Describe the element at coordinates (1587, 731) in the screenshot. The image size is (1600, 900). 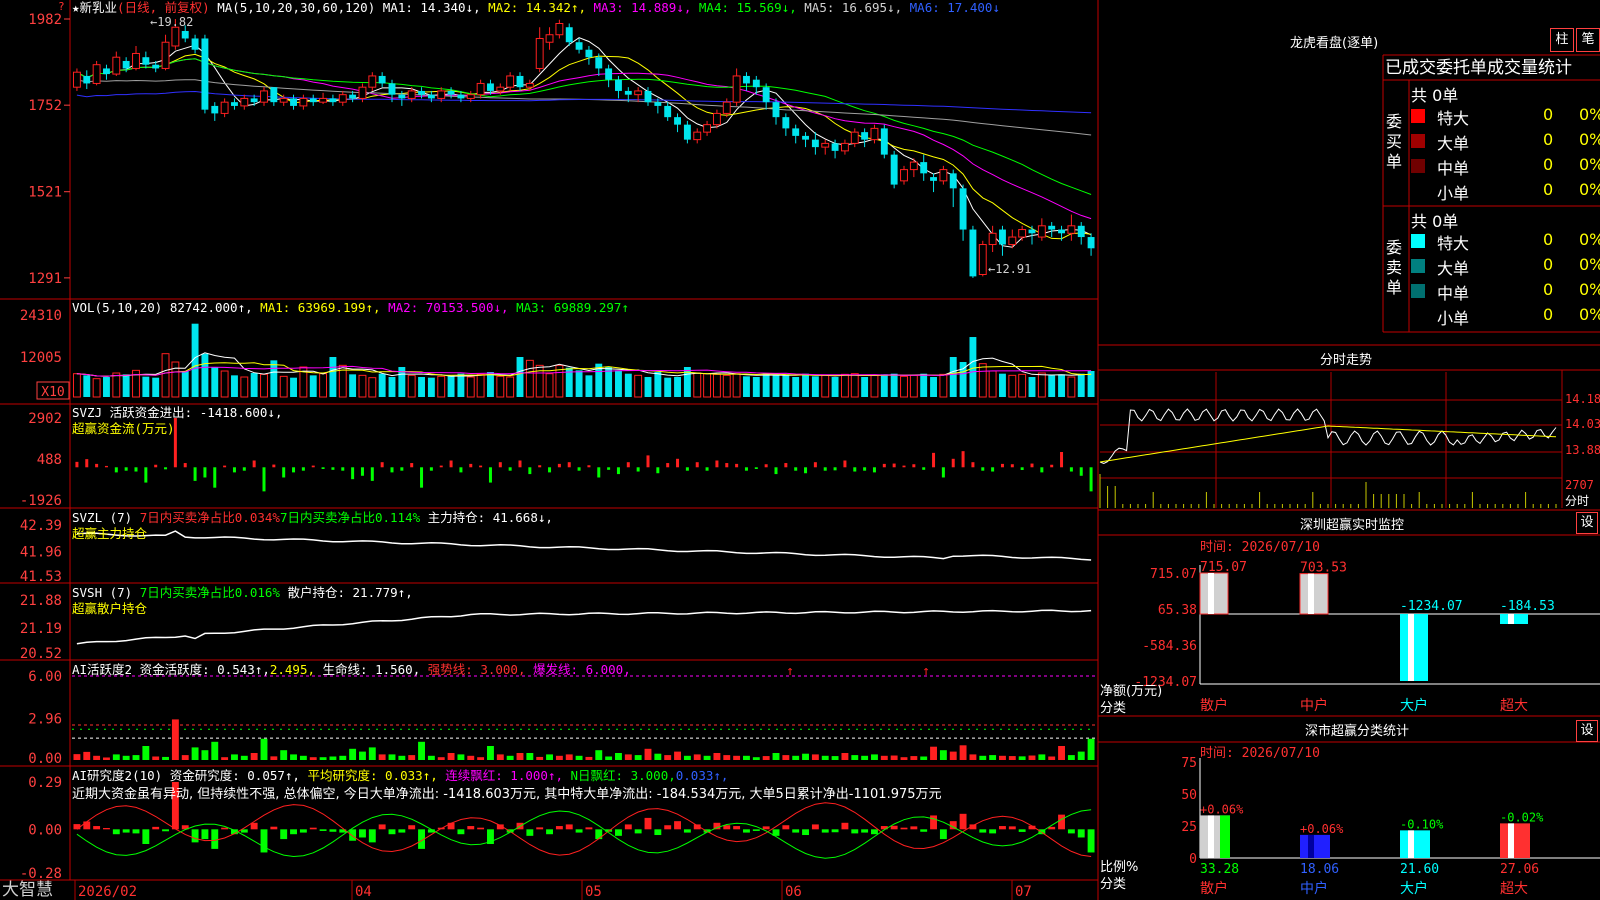
I see `sh-settings-button: 设` at that location.